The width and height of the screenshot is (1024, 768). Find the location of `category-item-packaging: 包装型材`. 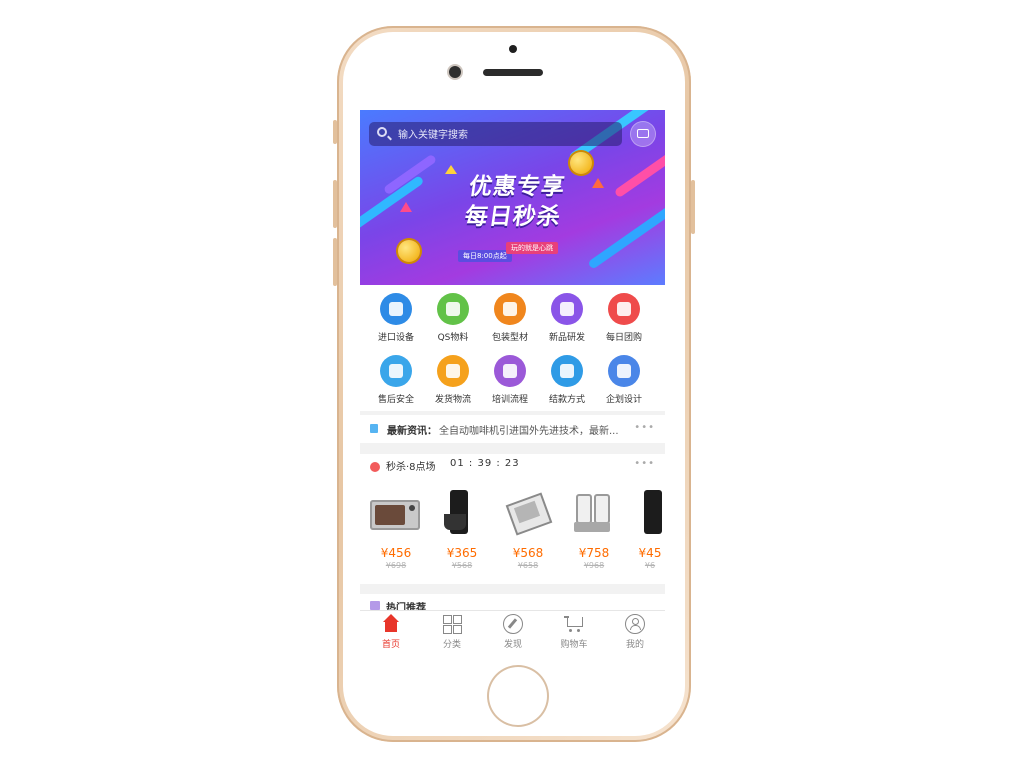

category-item-packaging: 包装型材 is located at coordinates (510, 318).